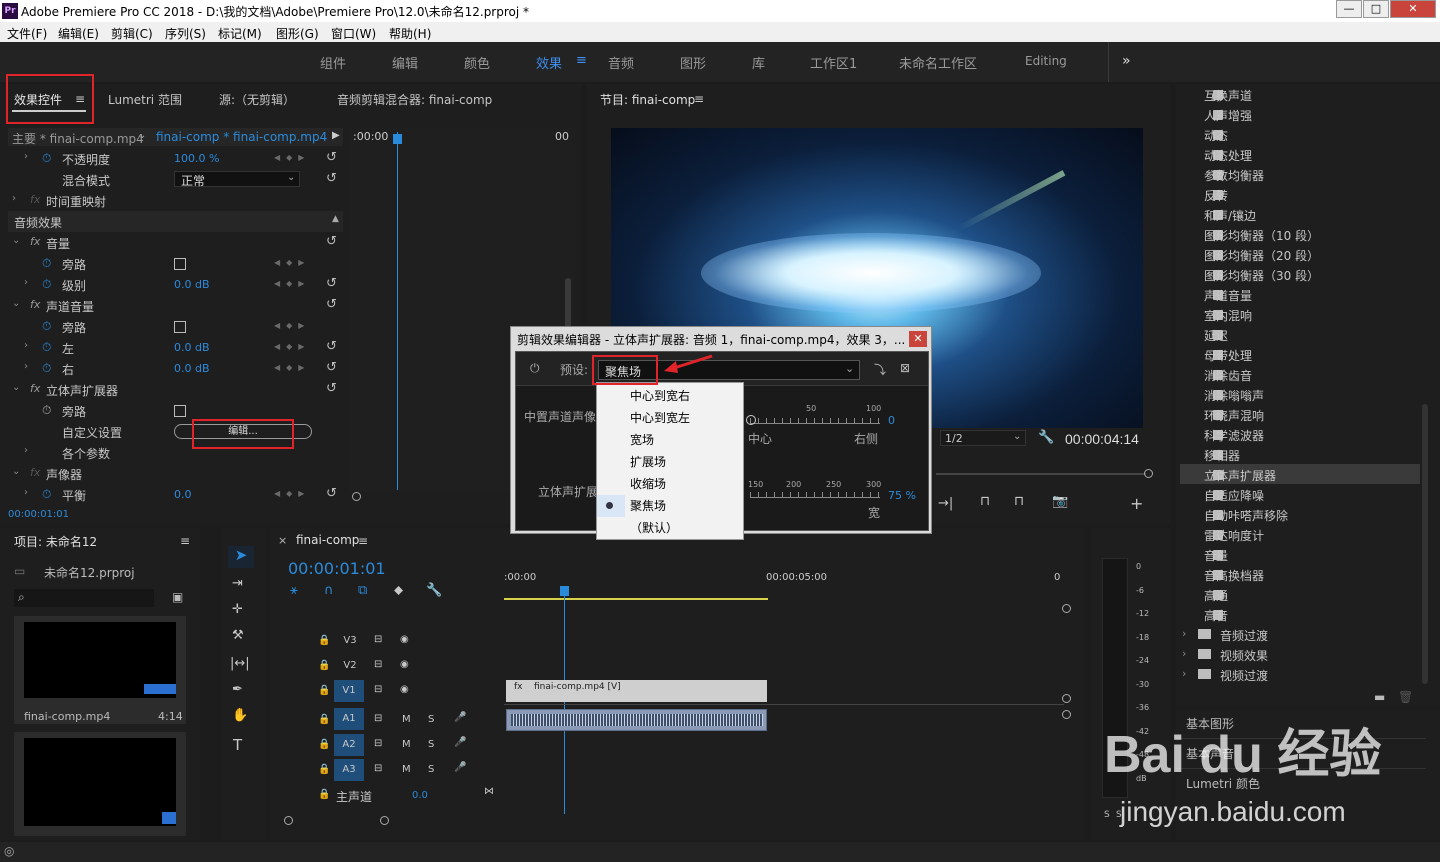 The width and height of the screenshot is (1440, 862). I want to click on track-a1-label: A1, so click(349, 719).